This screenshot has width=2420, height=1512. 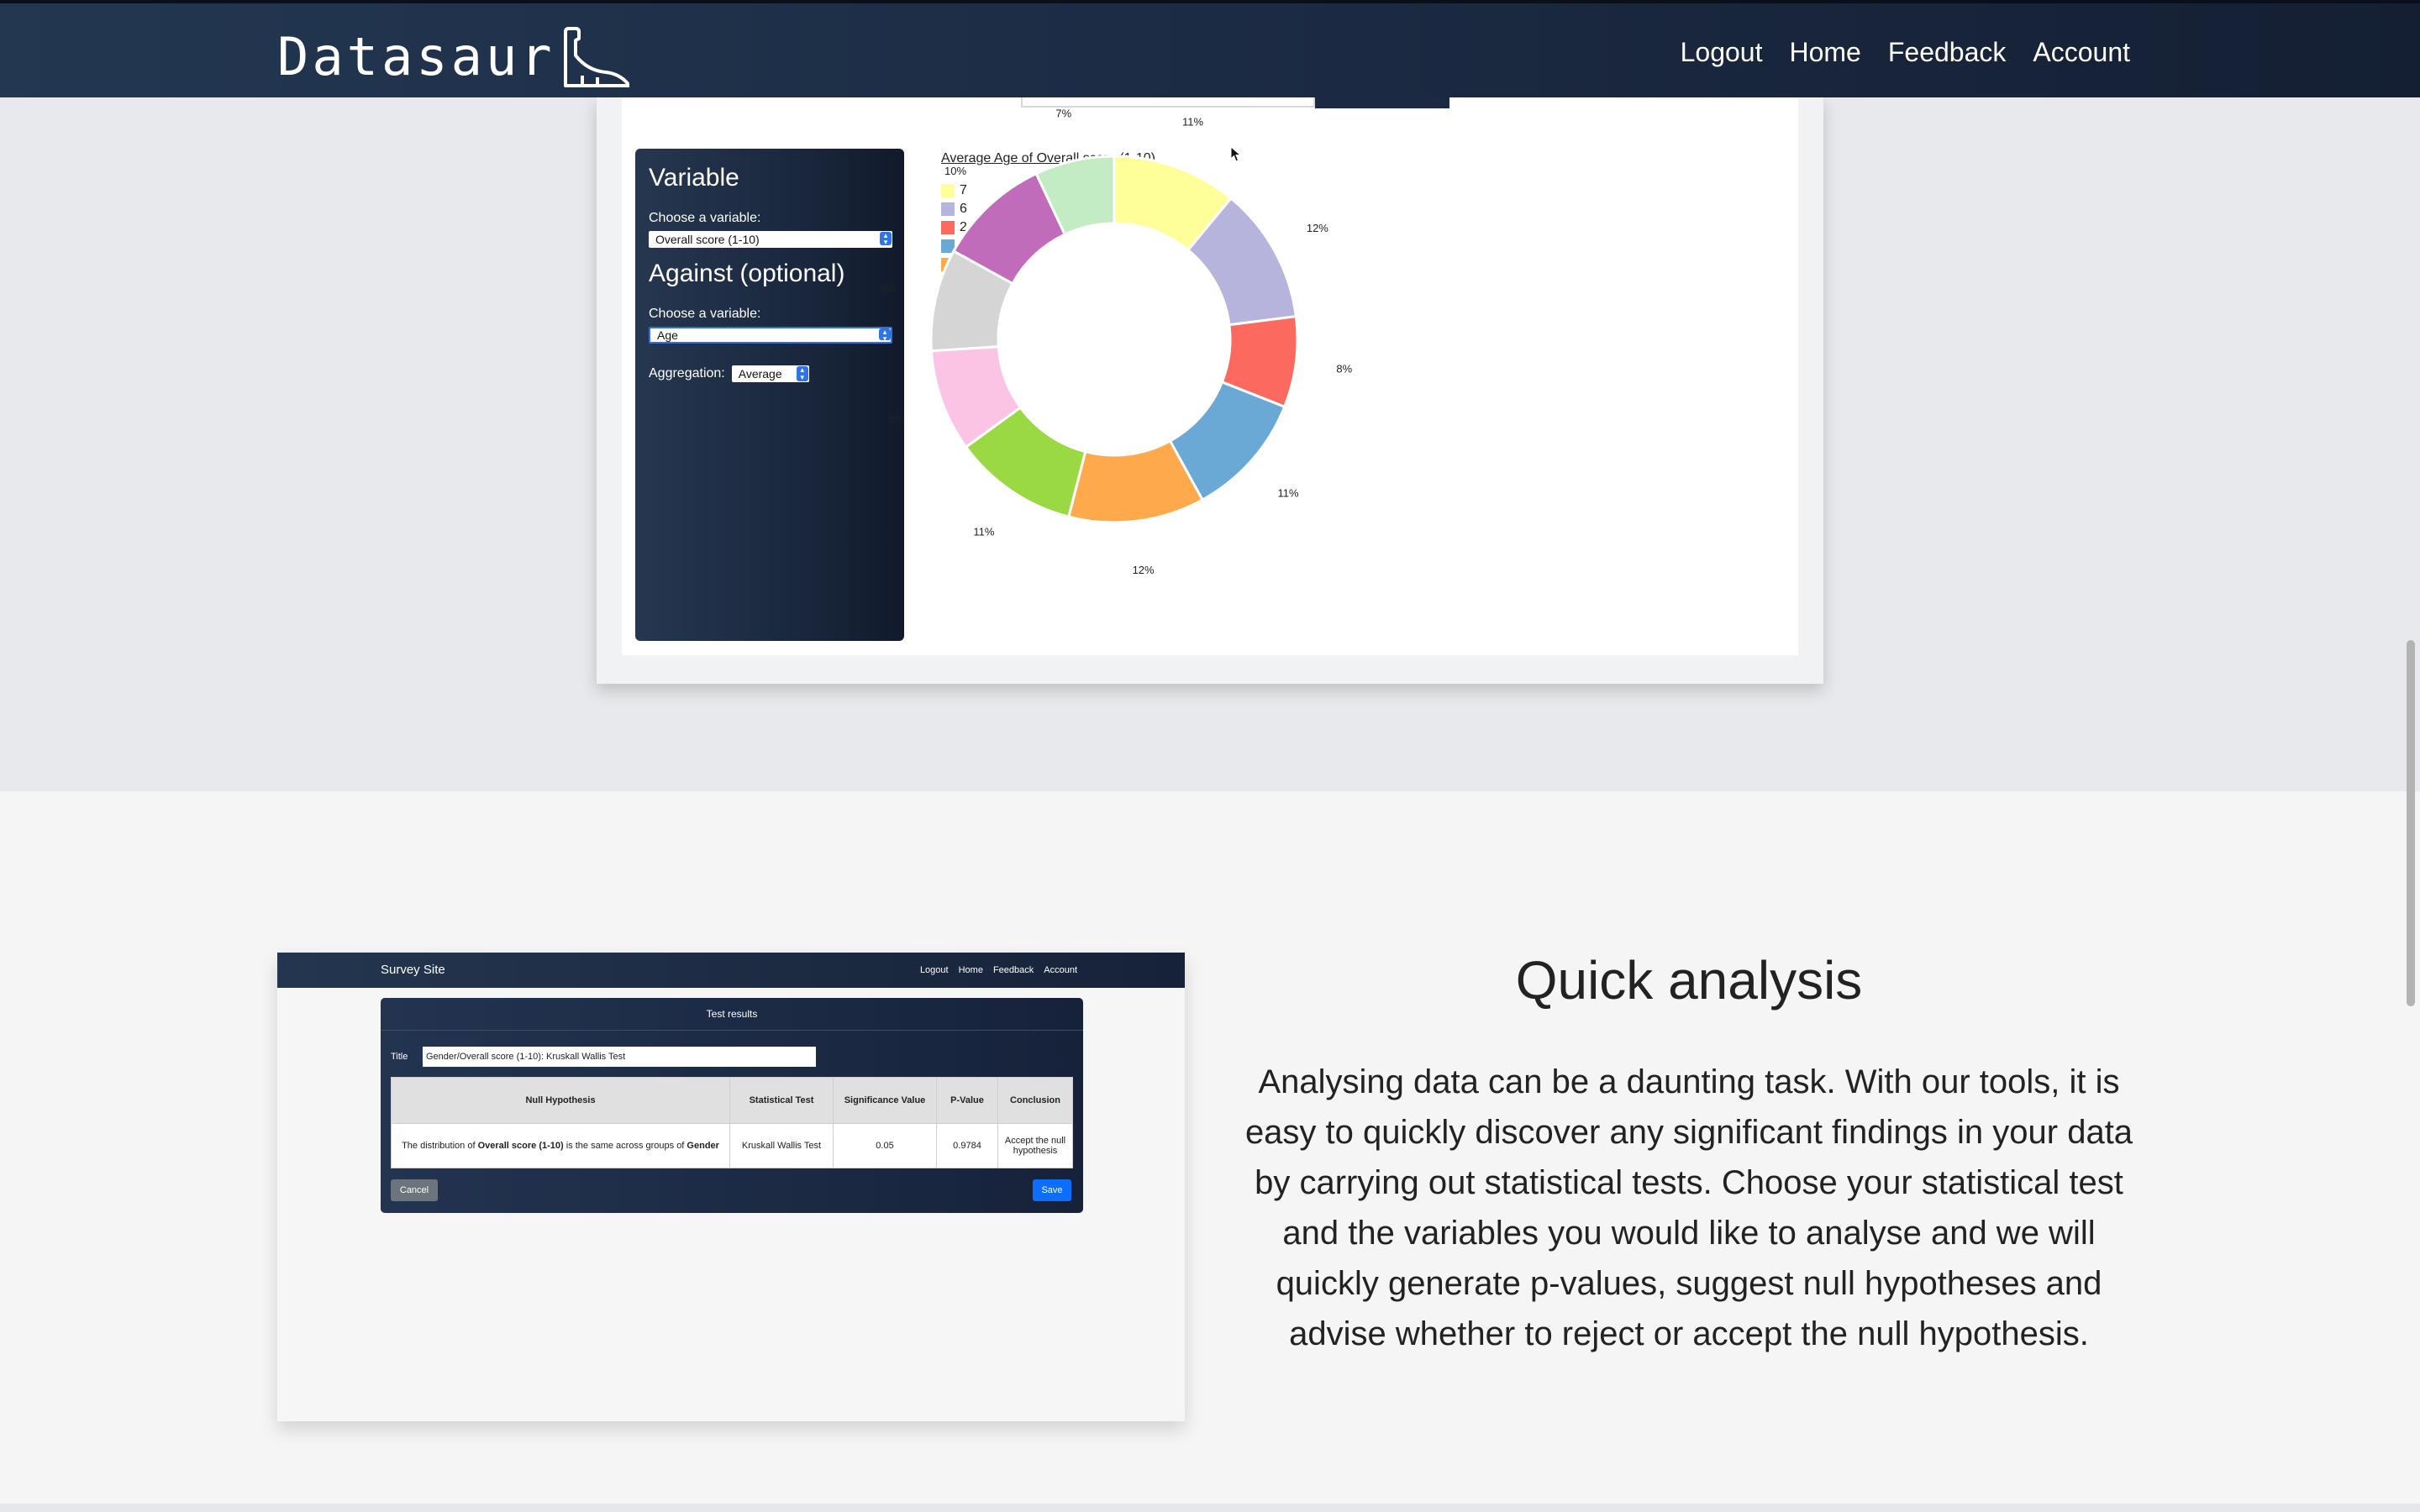 What do you see at coordinates (1210, 1508) in the screenshot?
I see `footer-strip` at bounding box center [1210, 1508].